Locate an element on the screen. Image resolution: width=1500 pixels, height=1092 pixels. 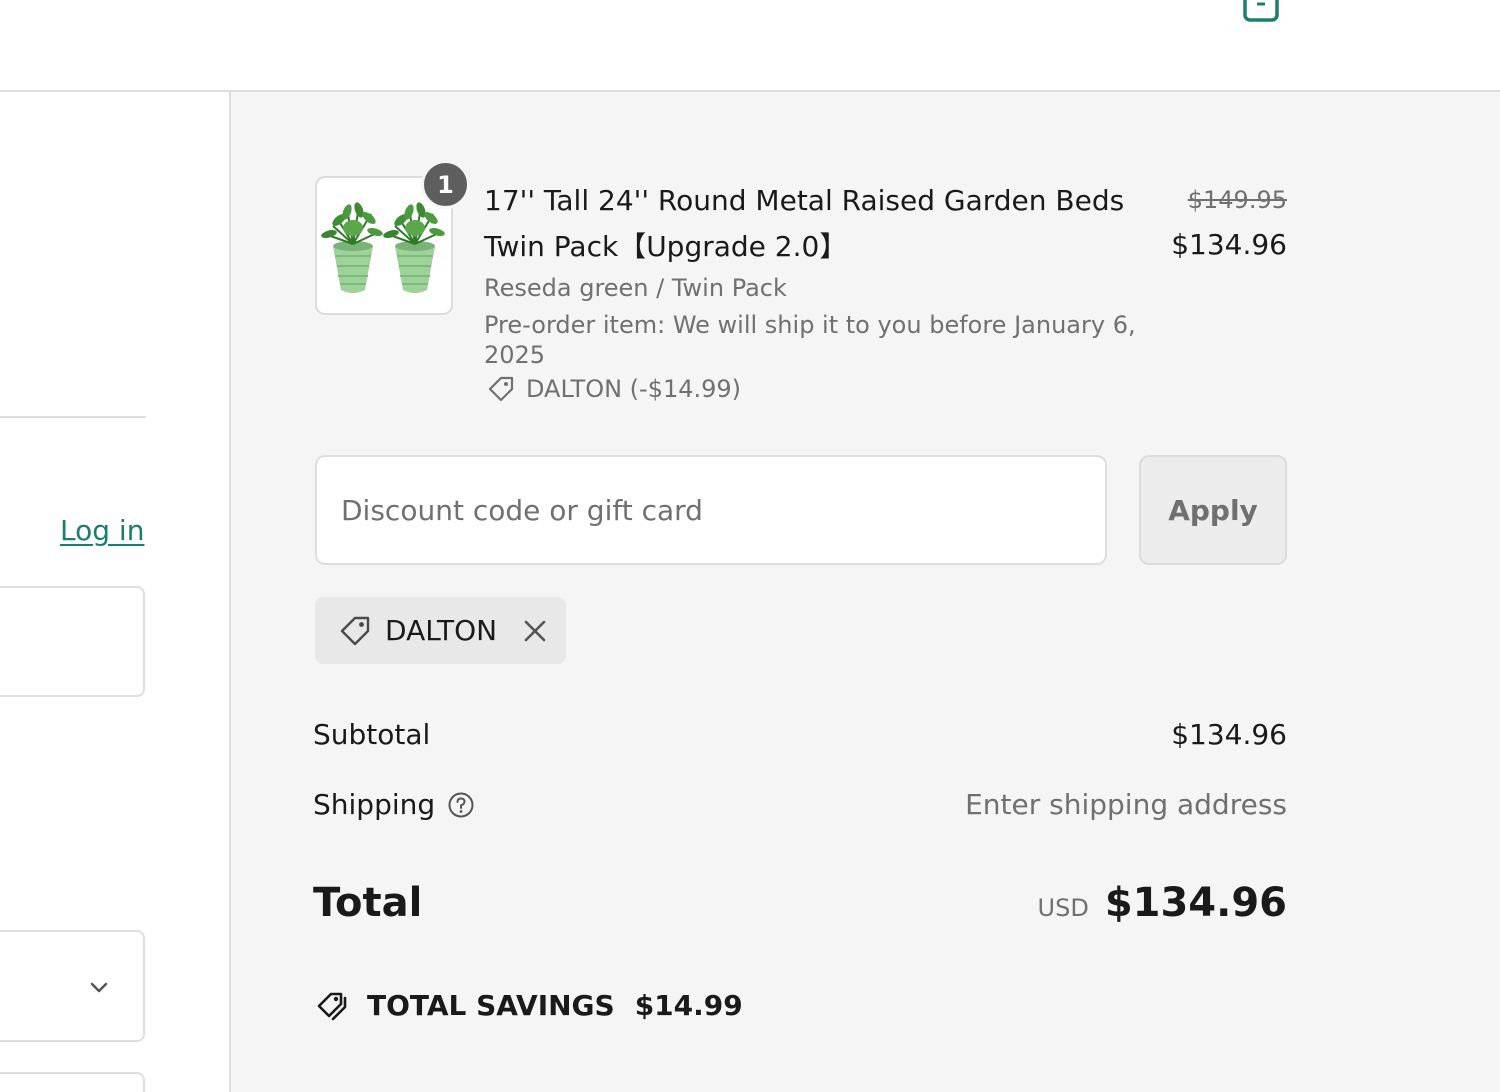
applied-discount-chip: DALTON is located at coordinates (440, 630).